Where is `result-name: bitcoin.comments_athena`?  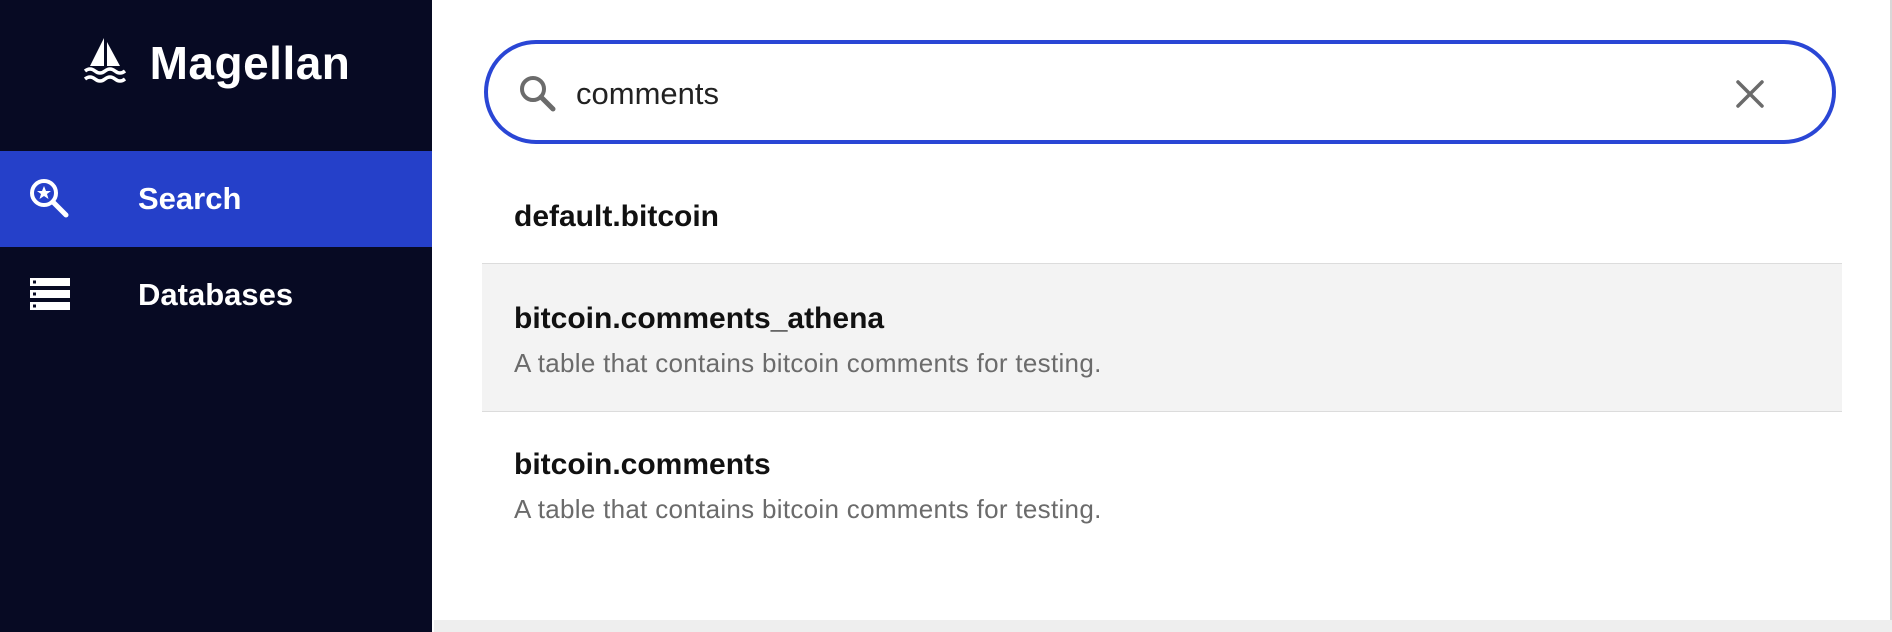
result-name: bitcoin.comments_athena is located at coordinates (699, 318).